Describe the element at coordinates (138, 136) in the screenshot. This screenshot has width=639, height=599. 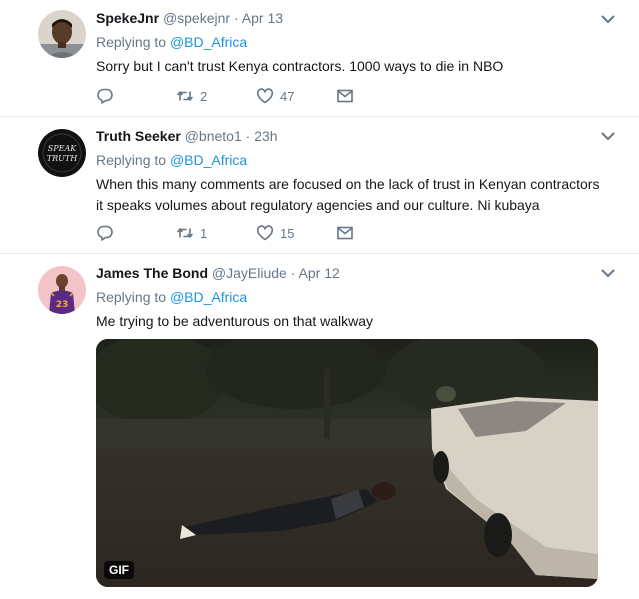
I see `display-name: Truth Seeker` at that location.